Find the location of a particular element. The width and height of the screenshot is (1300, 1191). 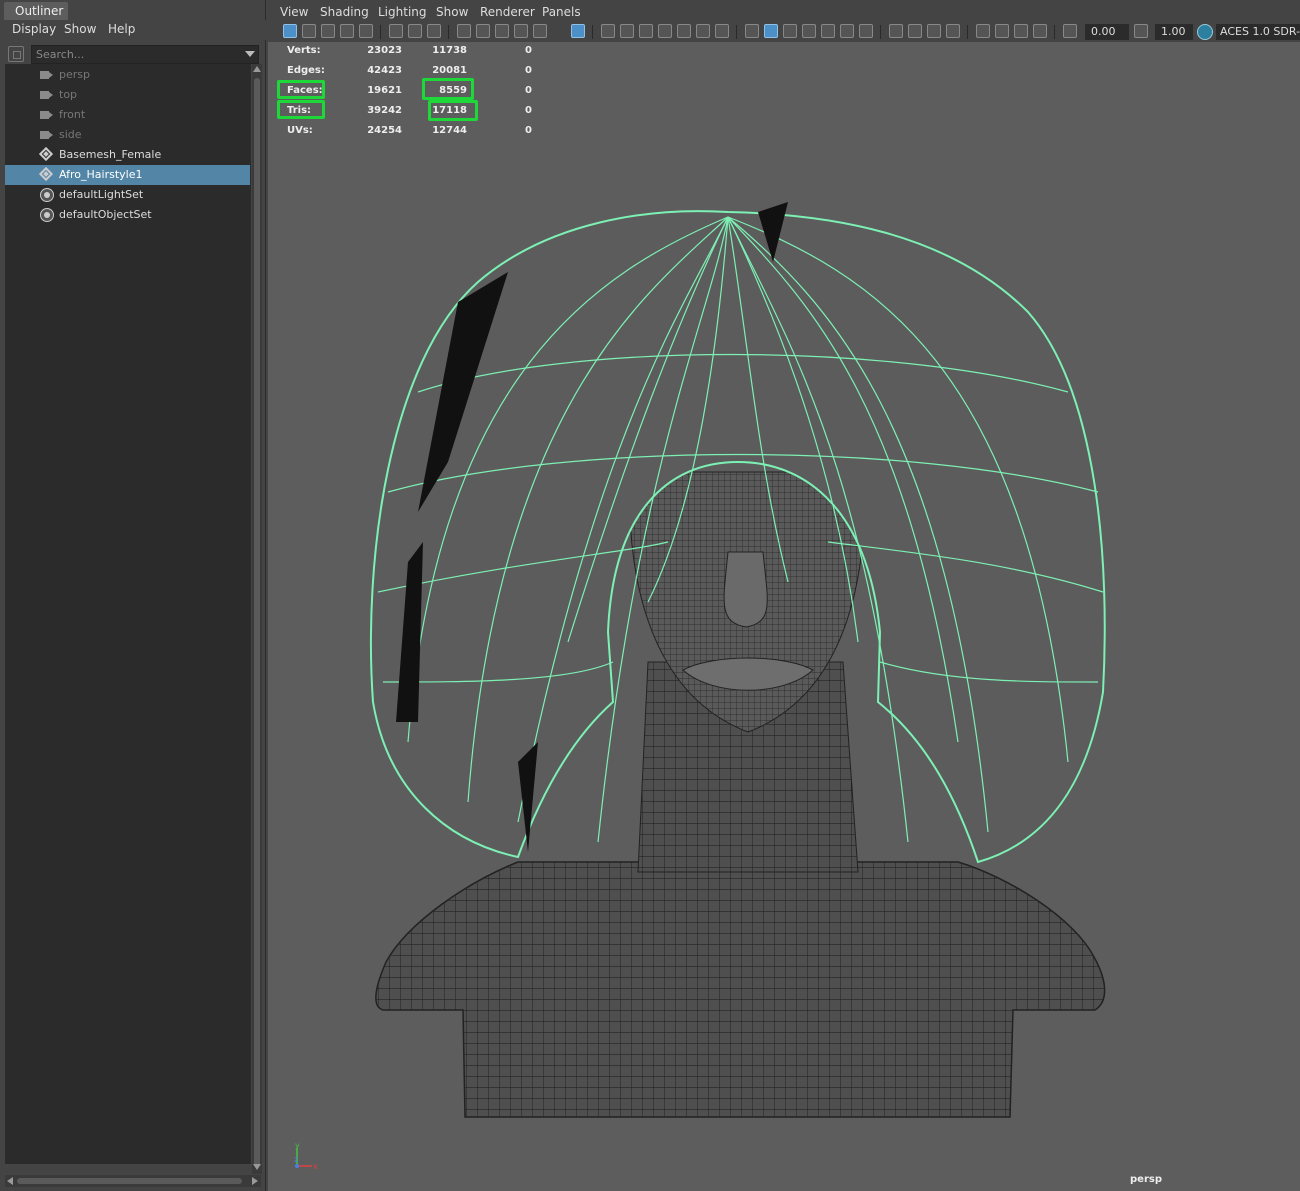

screen-space-ao-icon is located at coordinates (896, 31).